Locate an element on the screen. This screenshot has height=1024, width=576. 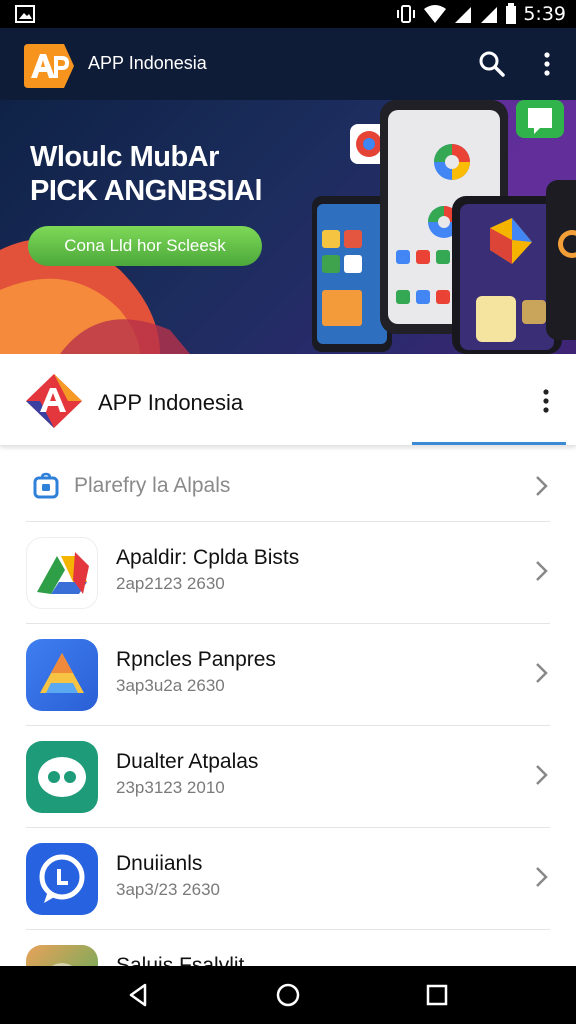
recents-icon is located at coordinates (437, 995).